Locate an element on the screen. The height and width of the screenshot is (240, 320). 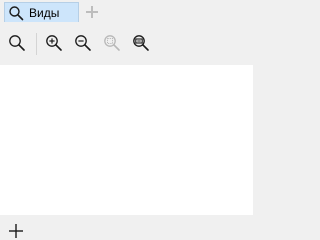
tab-views: Виды is located at coordinates (41, 12).